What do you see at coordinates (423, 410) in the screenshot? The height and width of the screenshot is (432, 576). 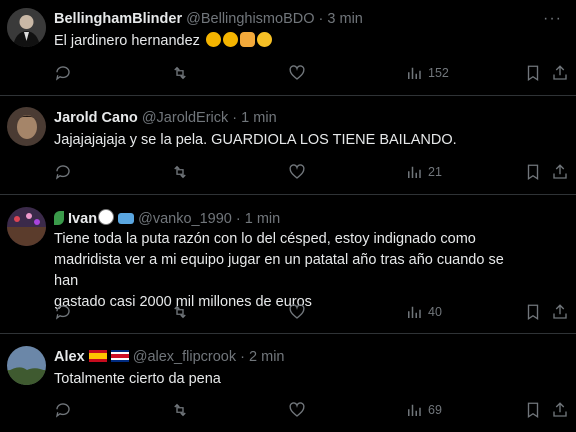 I see `views-button: 69` at bounding box center [423, 410].